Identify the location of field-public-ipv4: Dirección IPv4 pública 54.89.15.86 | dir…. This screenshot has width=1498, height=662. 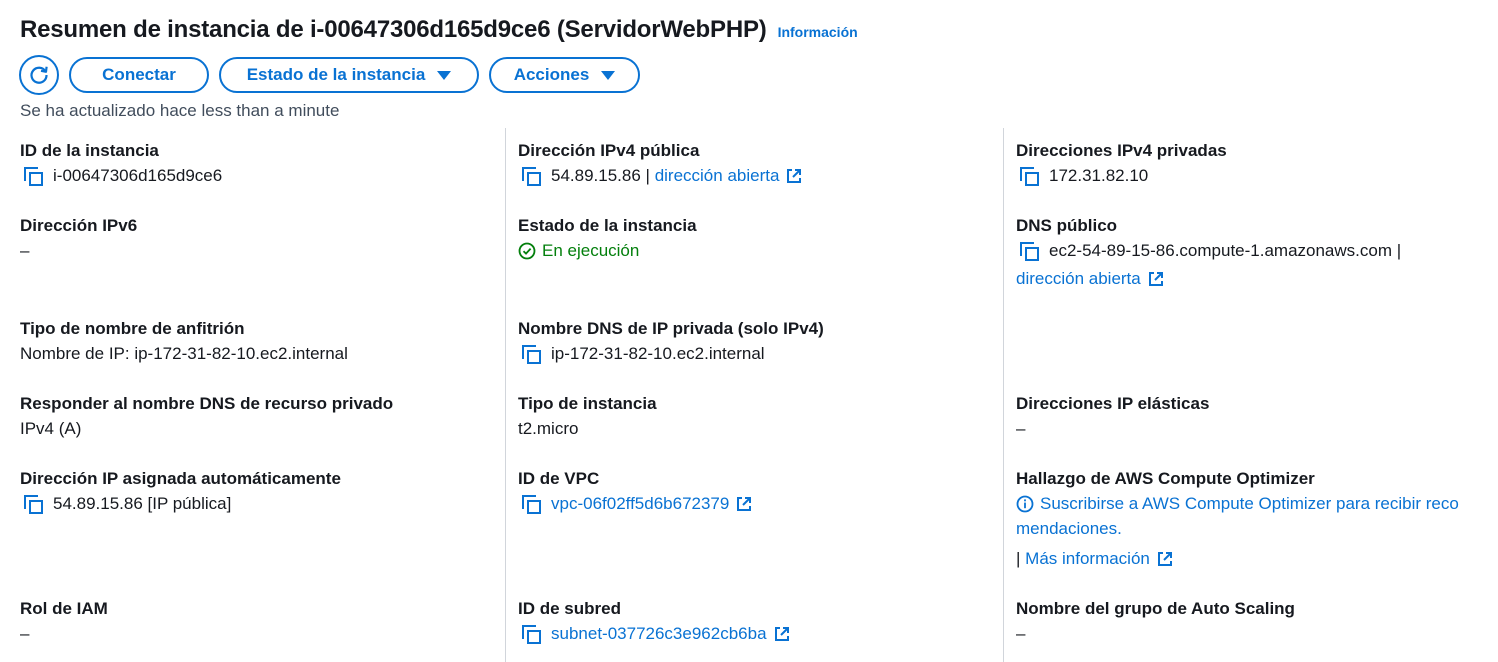
(660, 164).